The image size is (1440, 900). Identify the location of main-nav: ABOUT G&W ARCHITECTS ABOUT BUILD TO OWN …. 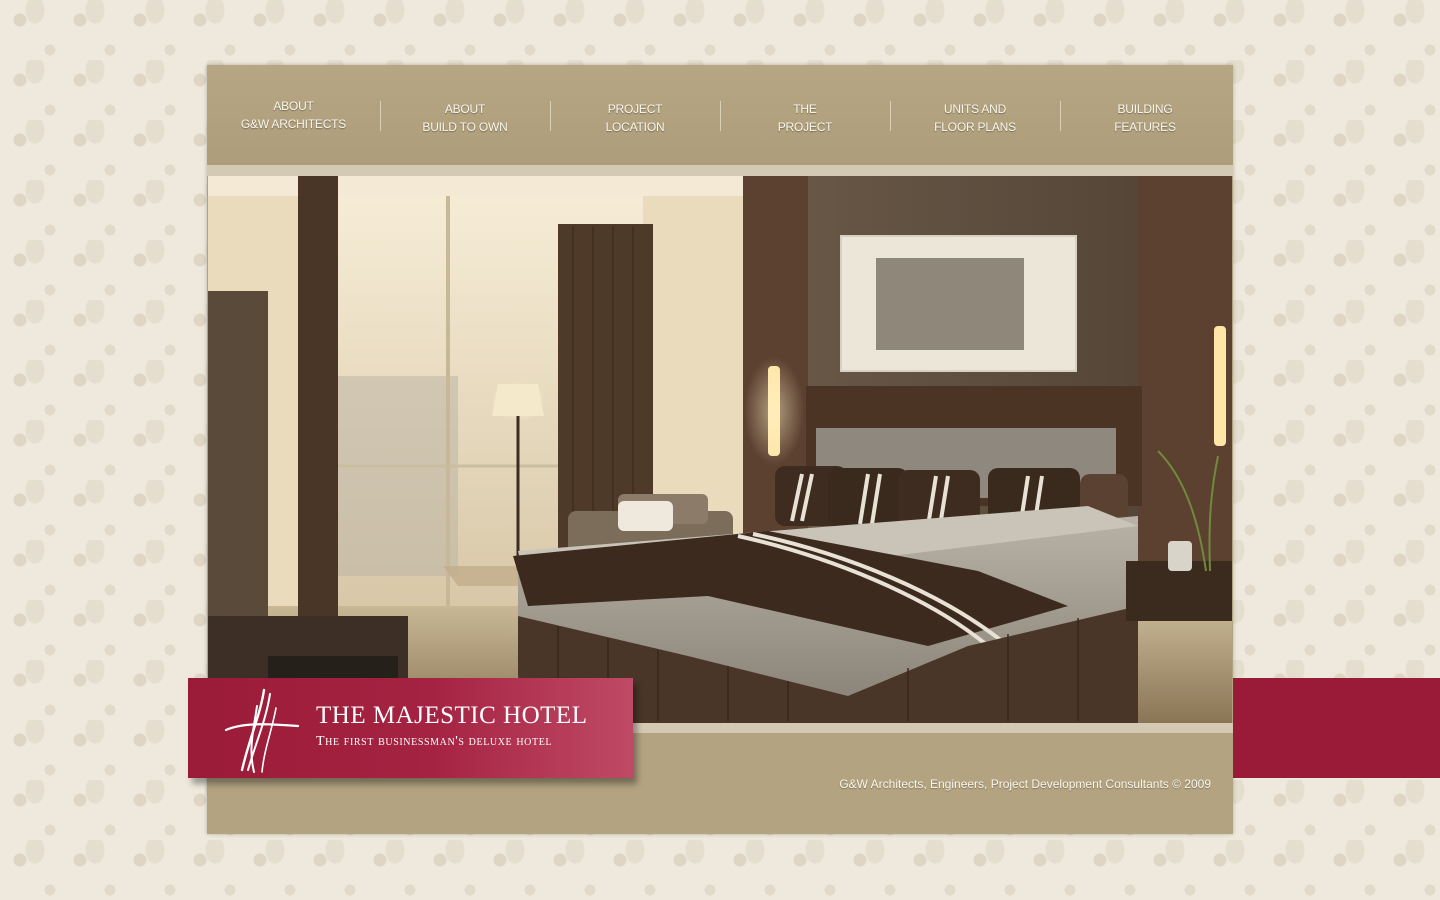
(720, 115).